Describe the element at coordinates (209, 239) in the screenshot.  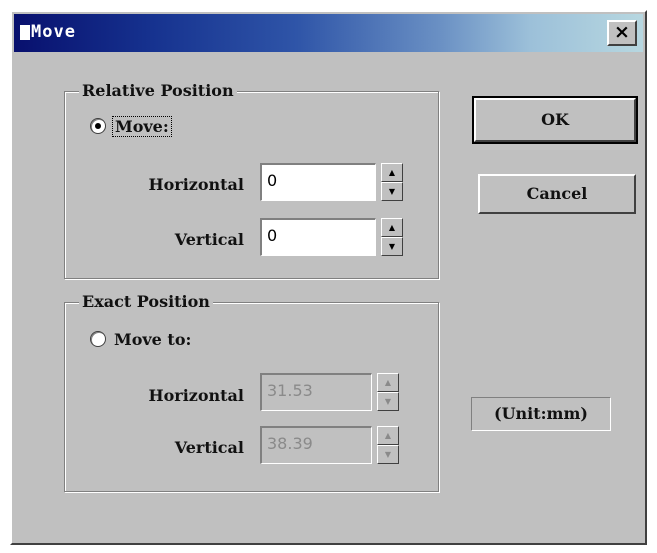
I see `relative-vertical-label: Vertical` at that location.